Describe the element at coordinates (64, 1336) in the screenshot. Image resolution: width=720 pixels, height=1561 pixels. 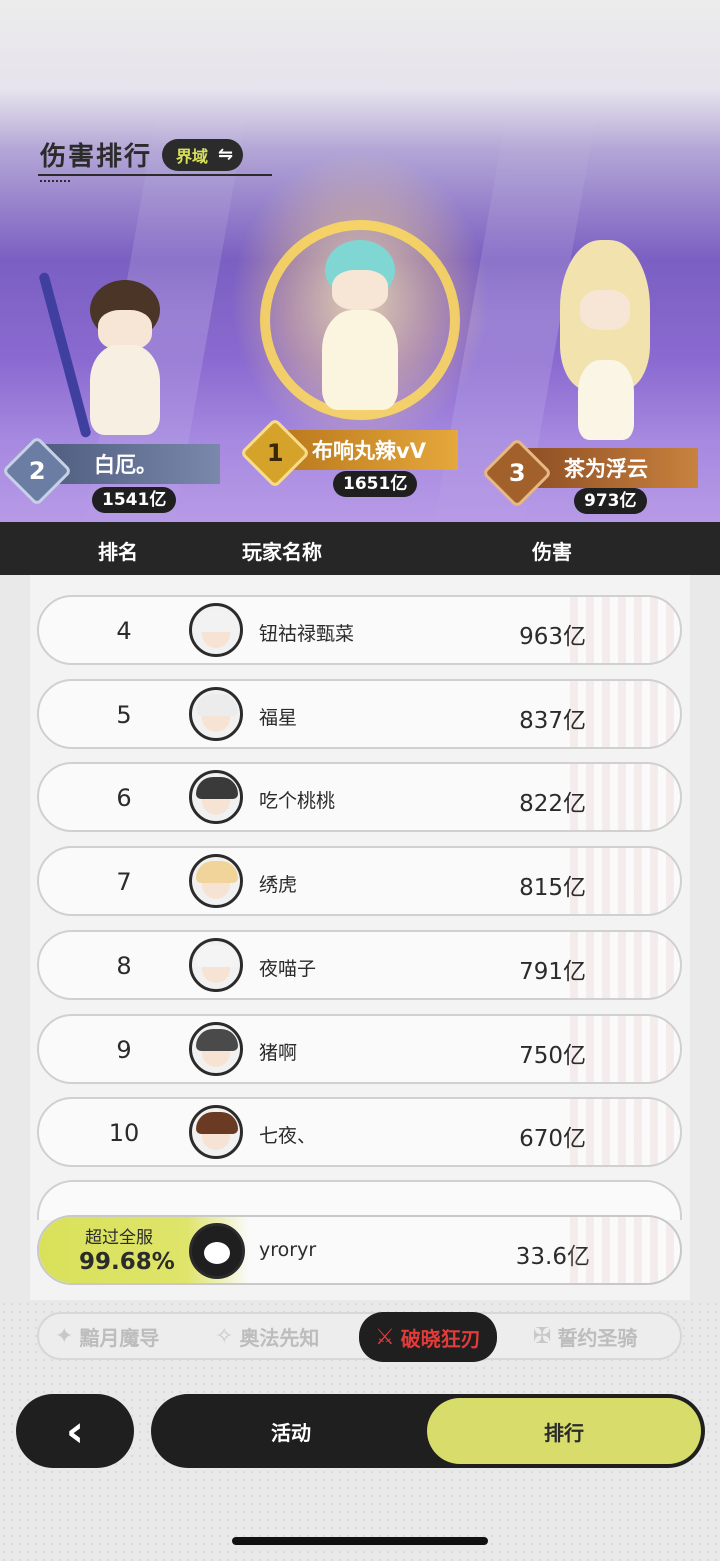
I see `dark-moon-icon: ✦` at that location.